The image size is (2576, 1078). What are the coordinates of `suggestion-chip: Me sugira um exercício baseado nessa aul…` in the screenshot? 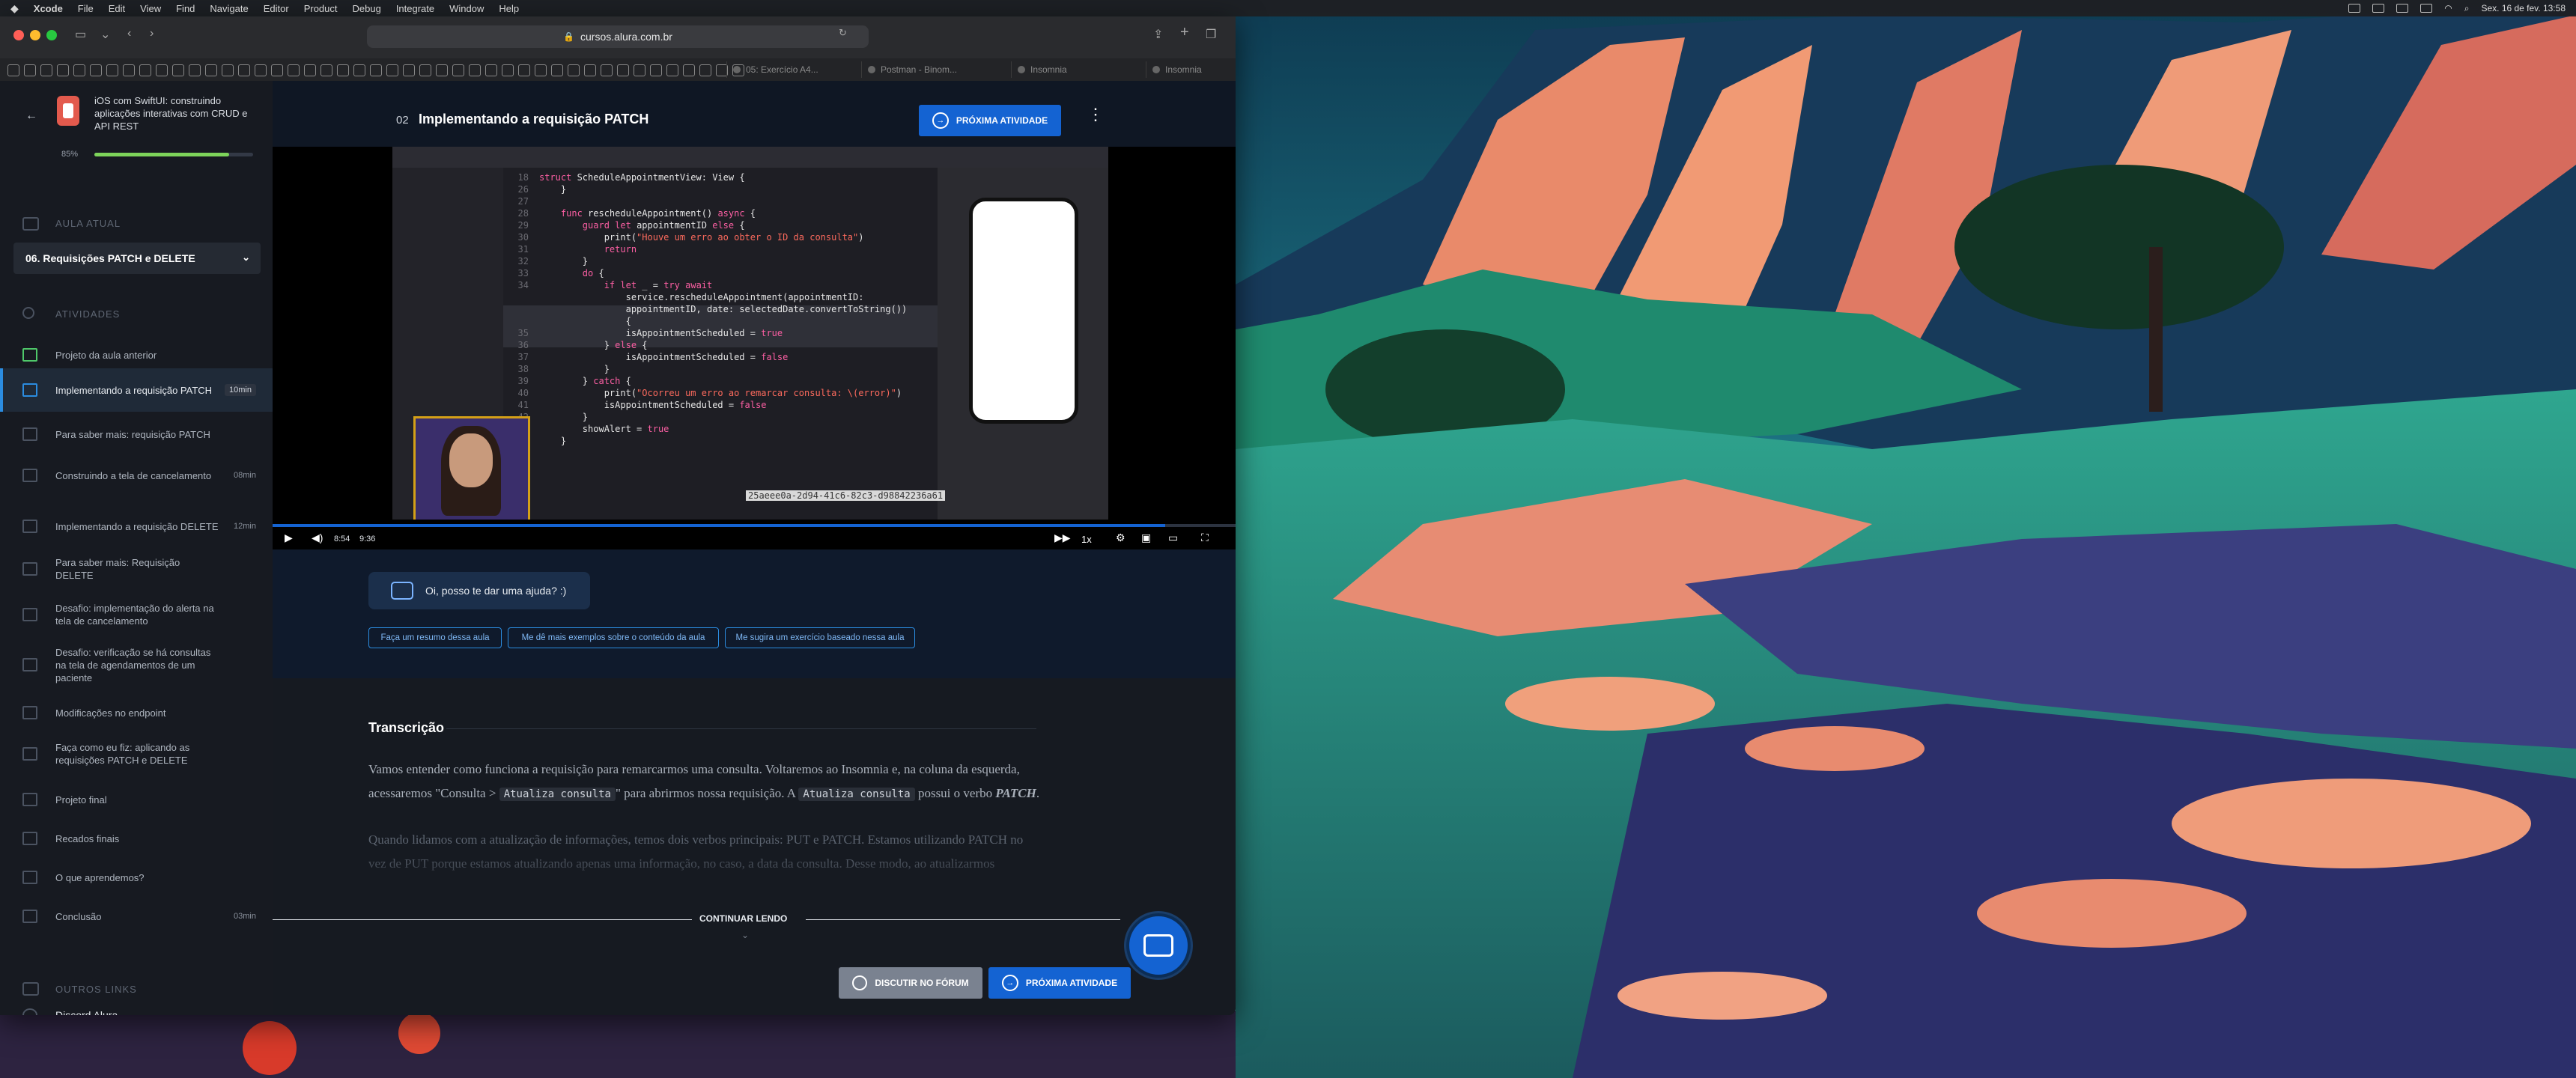 It's located at (820, 637).